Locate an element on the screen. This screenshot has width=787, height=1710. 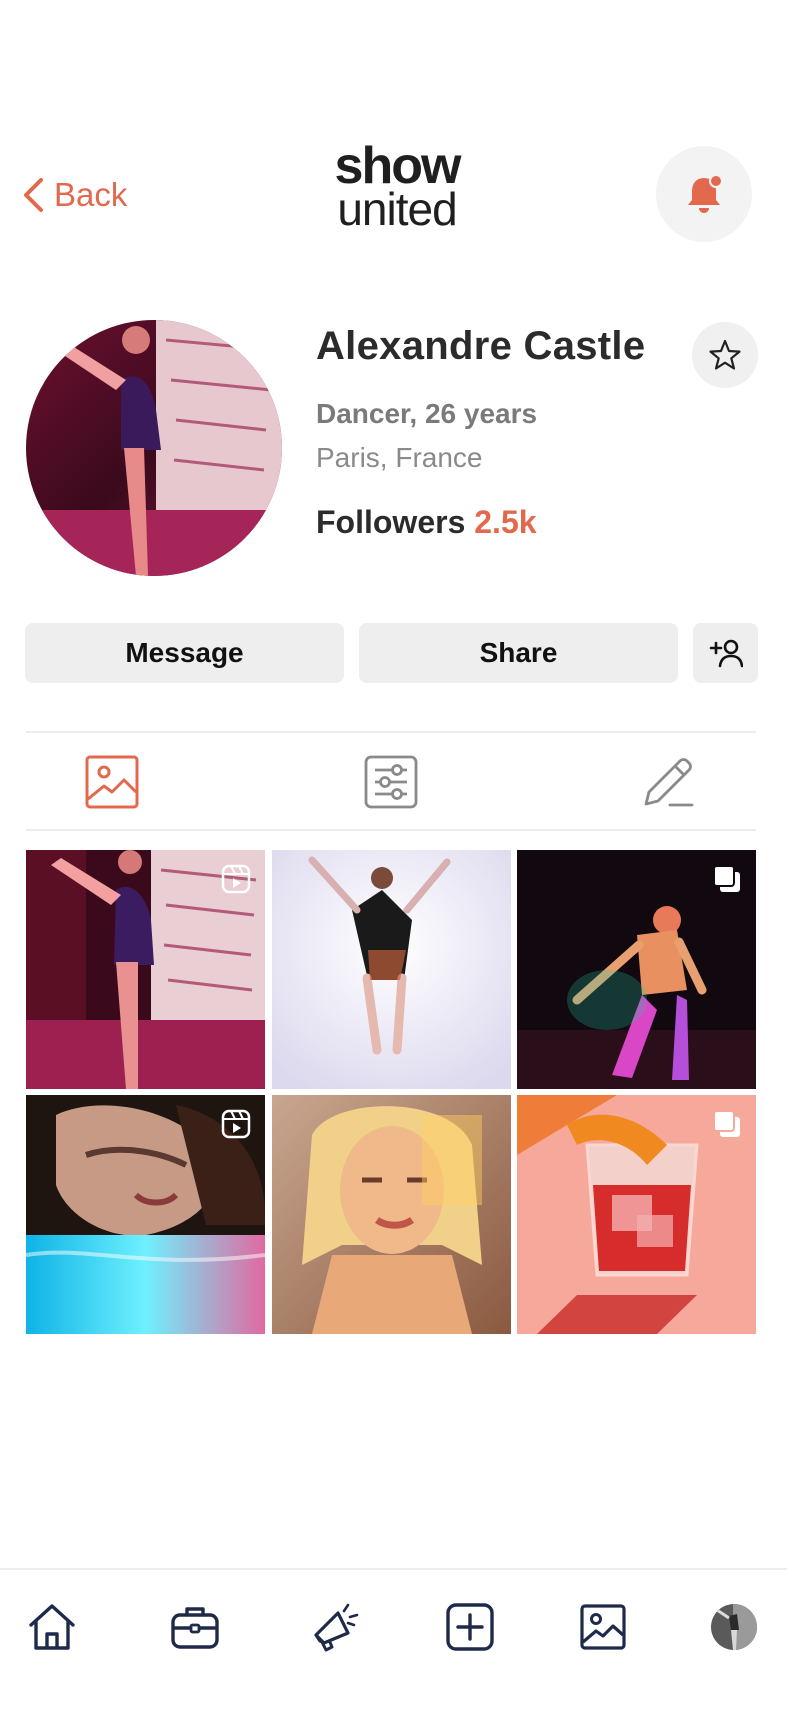
followers-count: 2.5k is located at coordinates (505, 522).